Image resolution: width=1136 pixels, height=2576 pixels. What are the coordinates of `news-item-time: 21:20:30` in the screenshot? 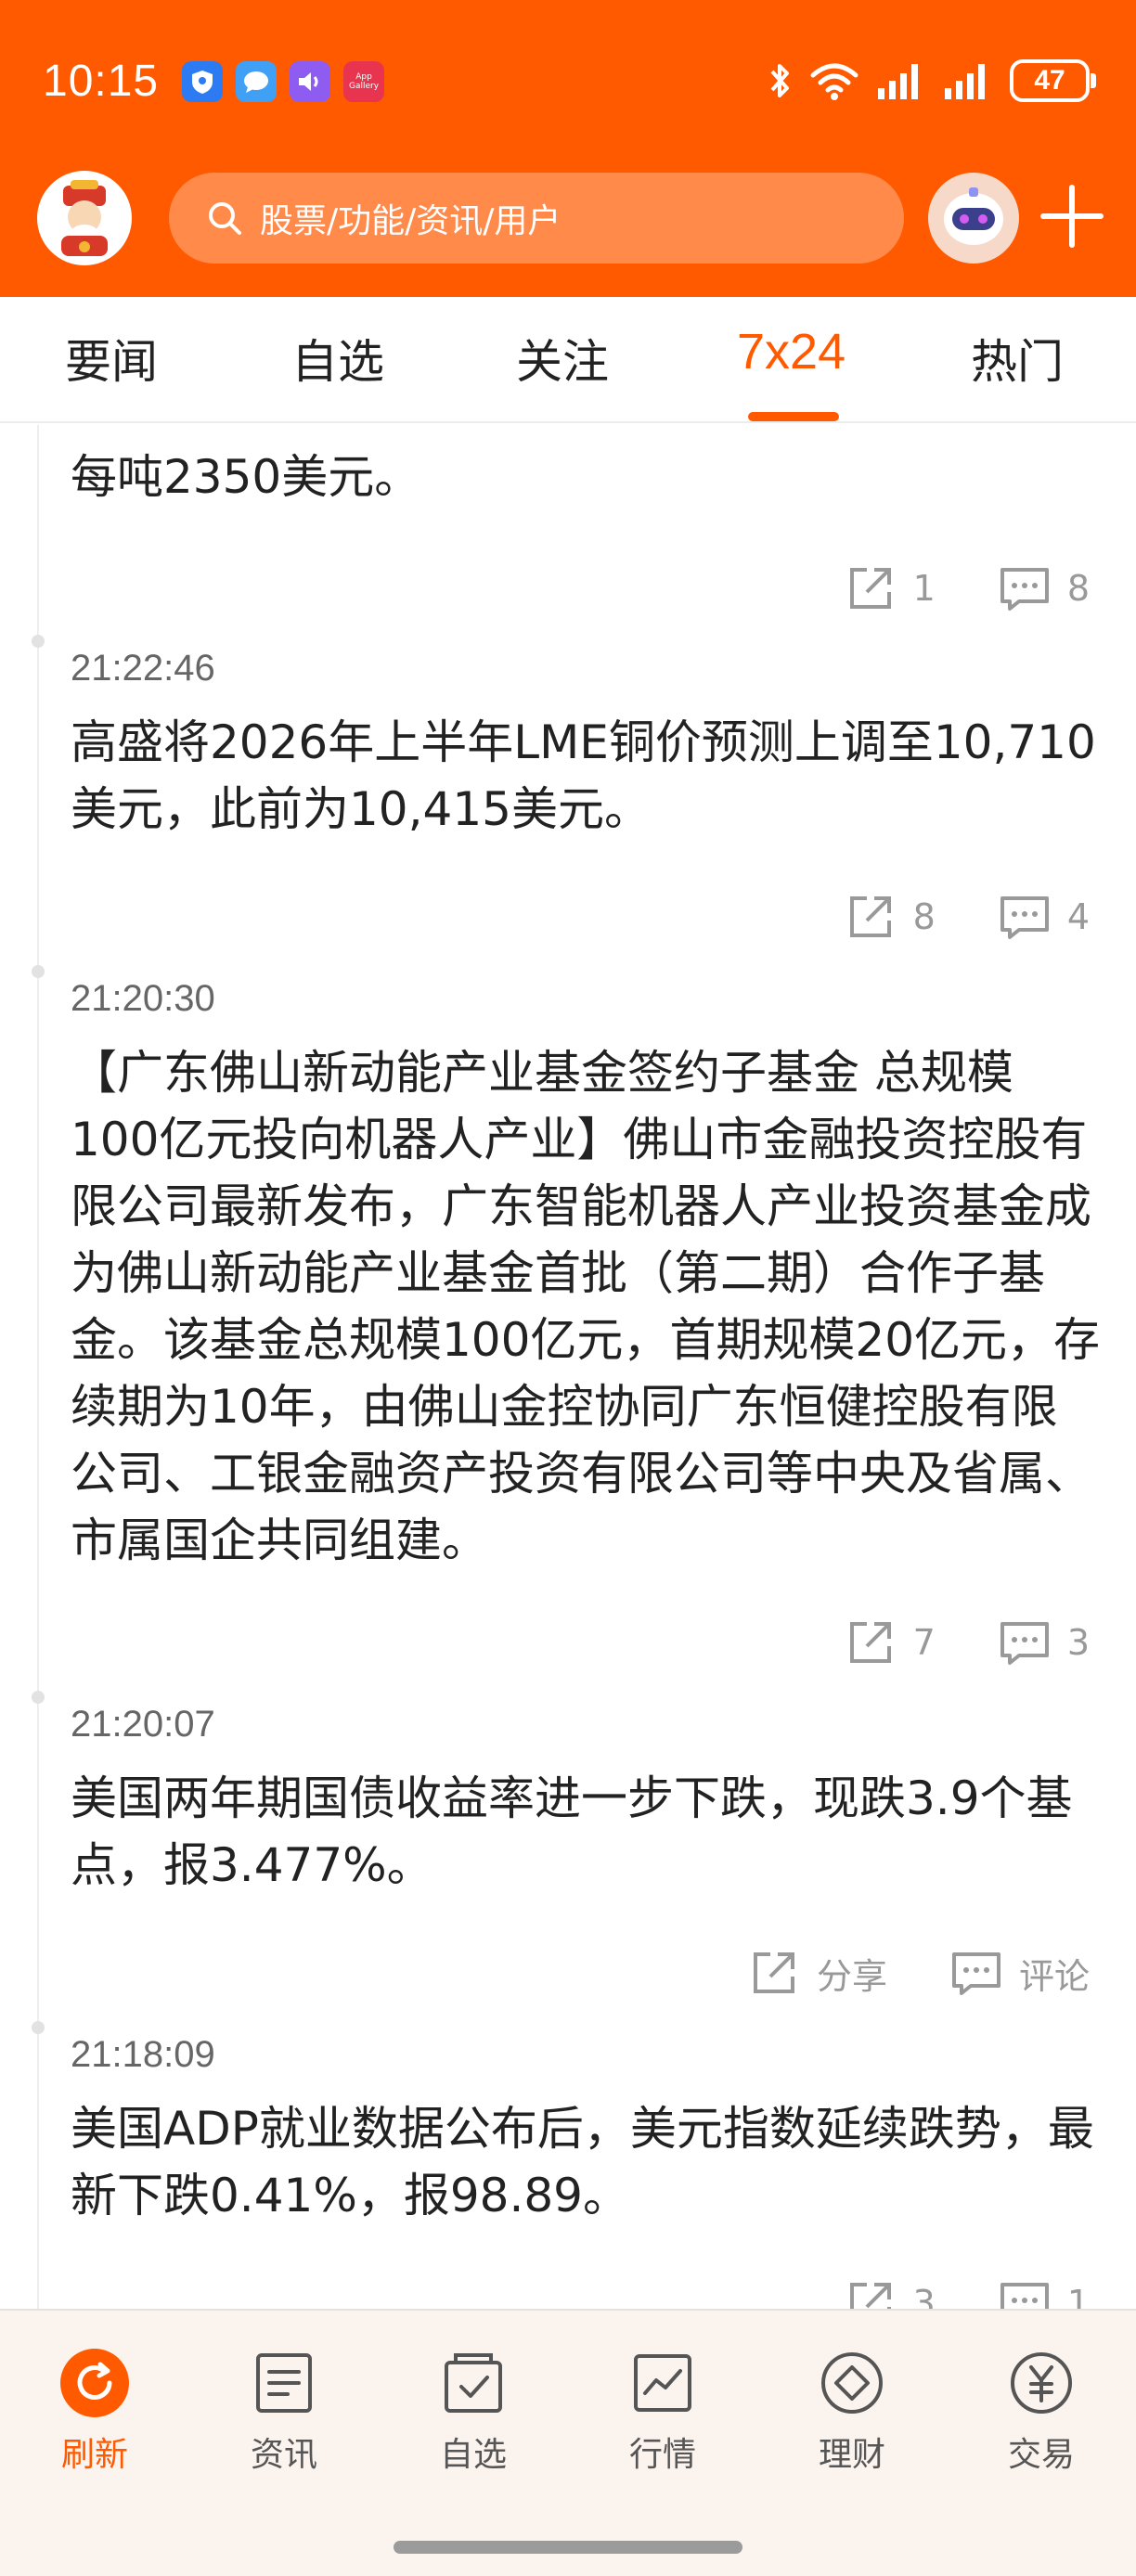 It's located at (143, 998).